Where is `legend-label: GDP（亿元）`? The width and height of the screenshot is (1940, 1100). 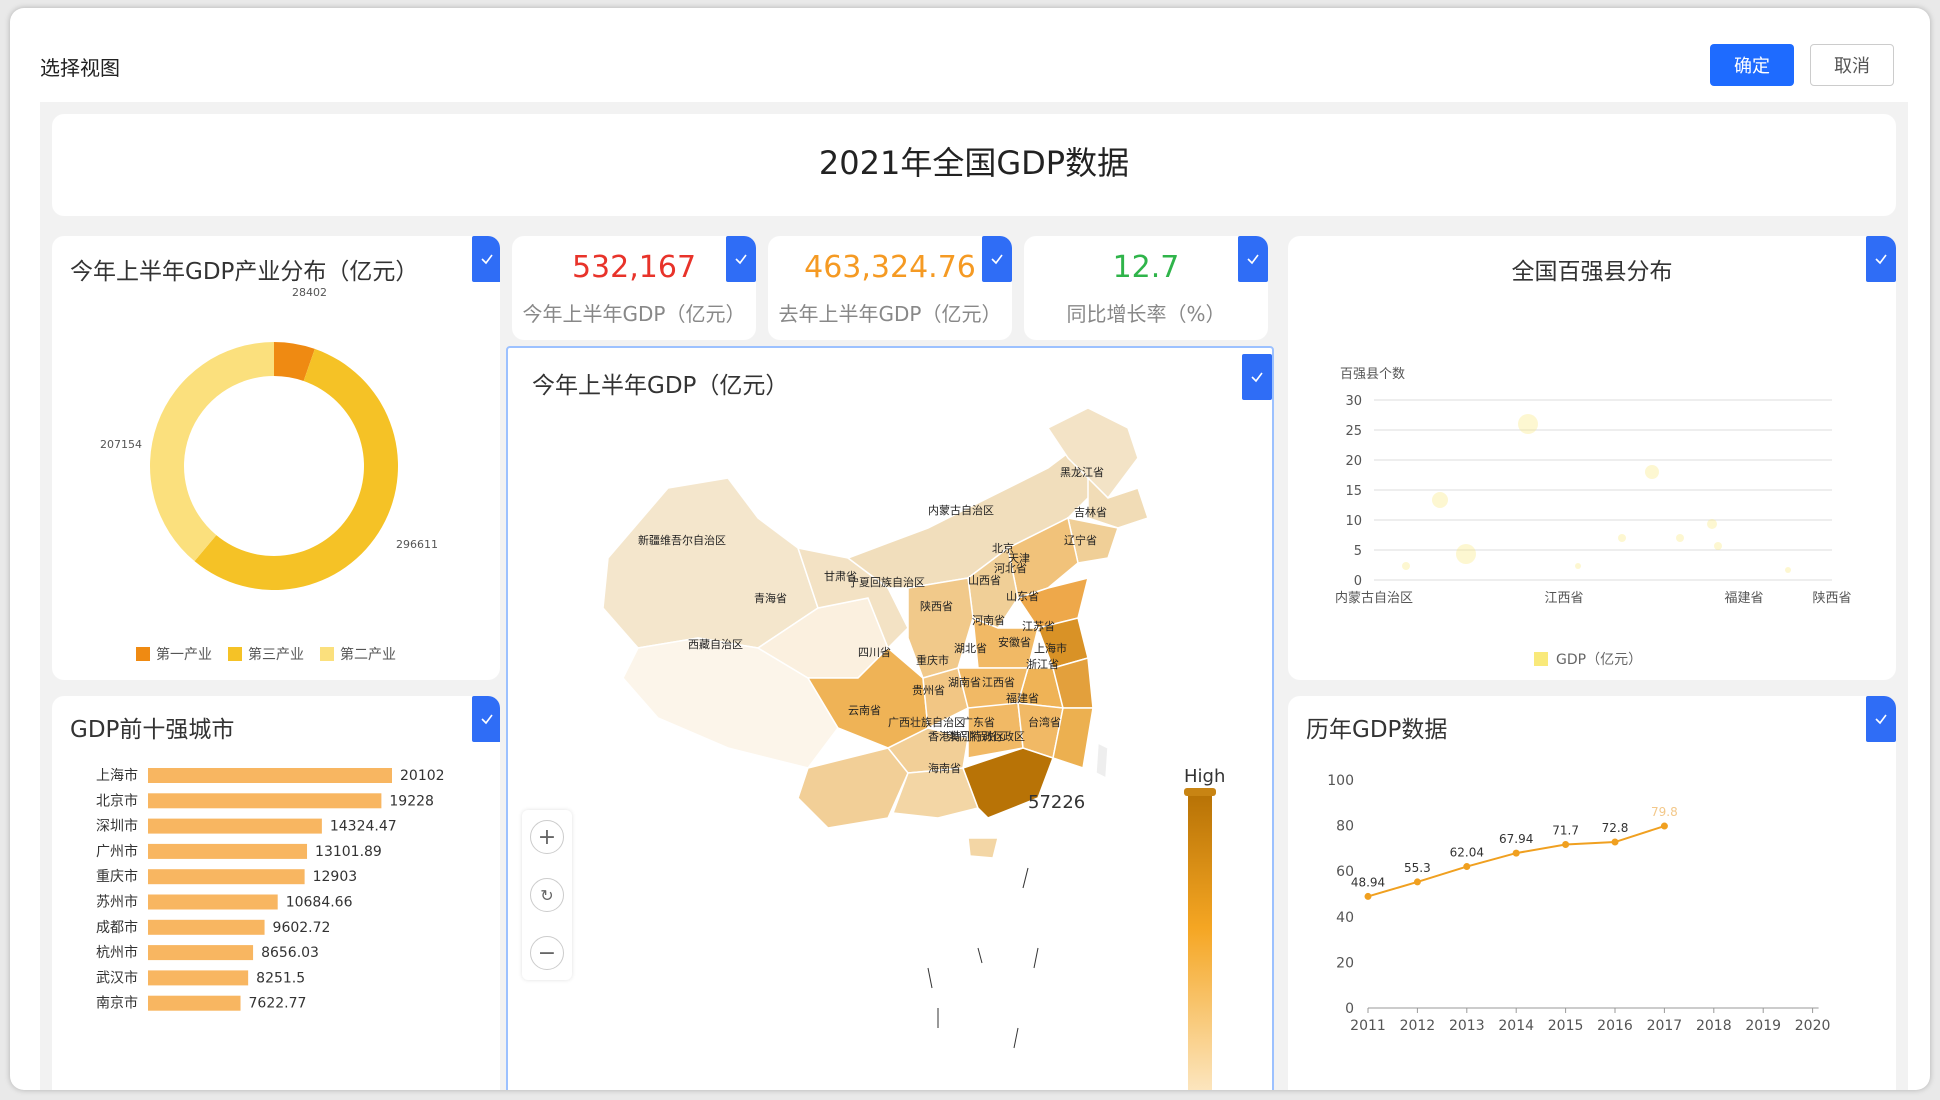
legend-label: GDP（亿元） is located at coordinates (1599, 660).